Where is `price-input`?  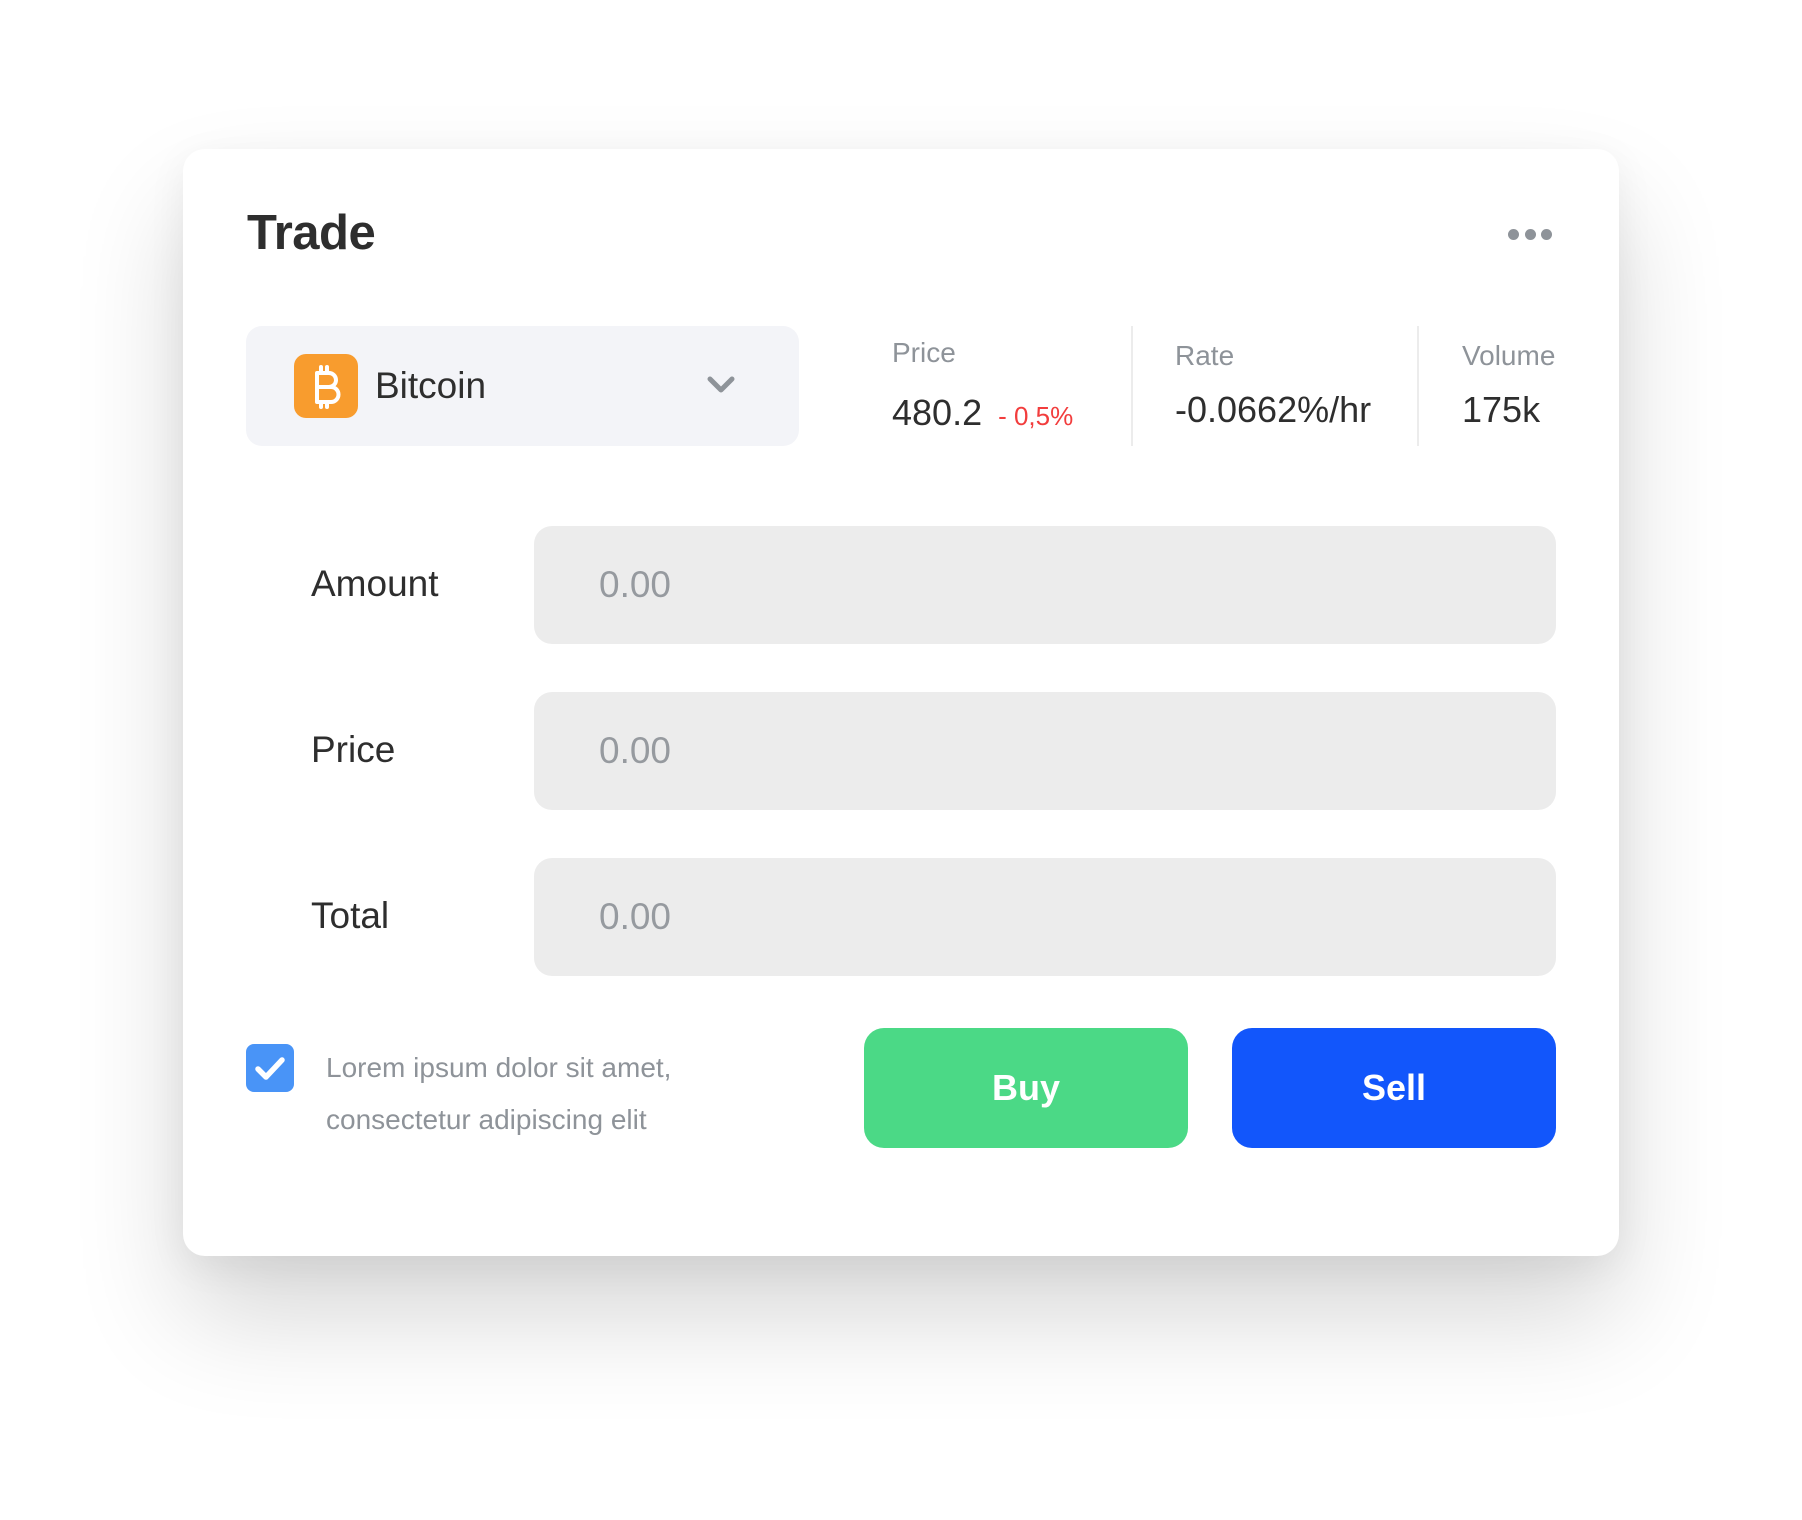
price-input is located at coordinates (1045, 751).